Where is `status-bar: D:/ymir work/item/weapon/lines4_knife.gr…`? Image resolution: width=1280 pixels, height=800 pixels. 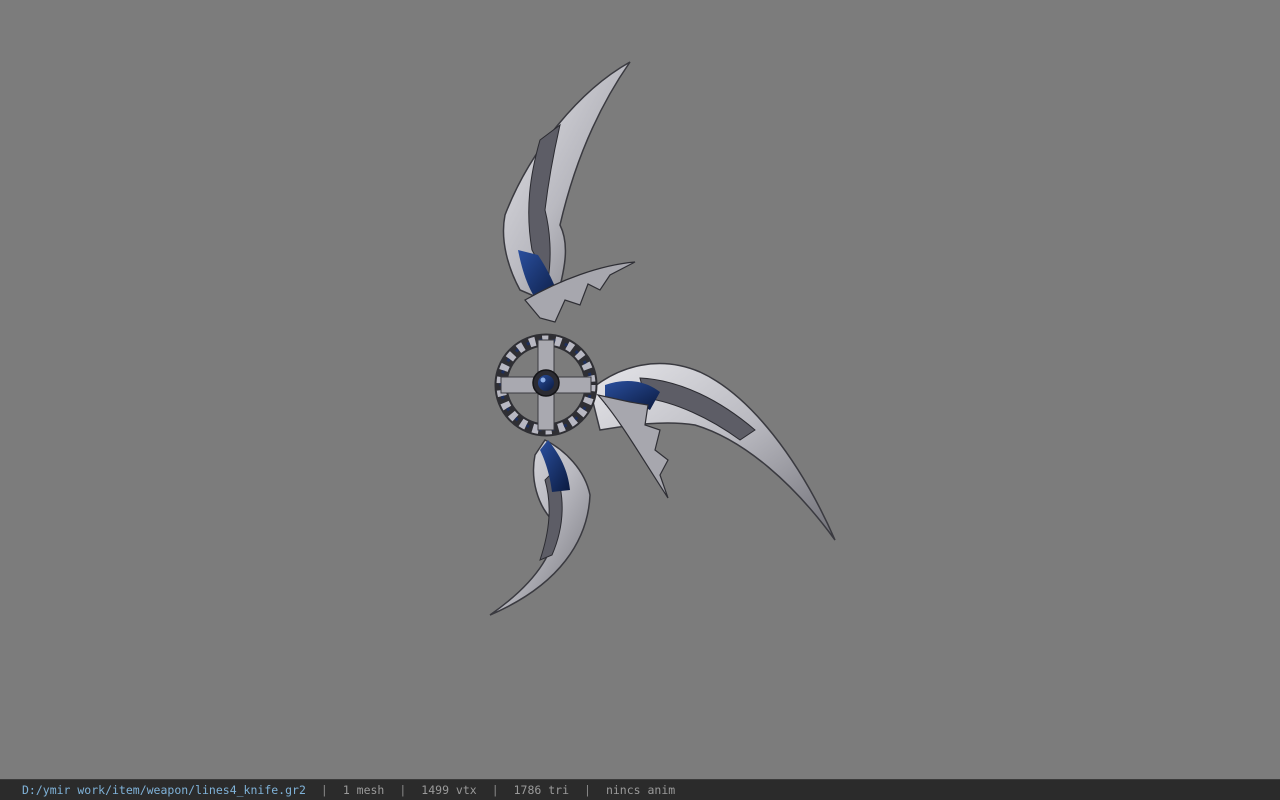 status-bar: D:/ymir work/item/weapon/lines4_knife.gr… is located at coordinates (640, 789).